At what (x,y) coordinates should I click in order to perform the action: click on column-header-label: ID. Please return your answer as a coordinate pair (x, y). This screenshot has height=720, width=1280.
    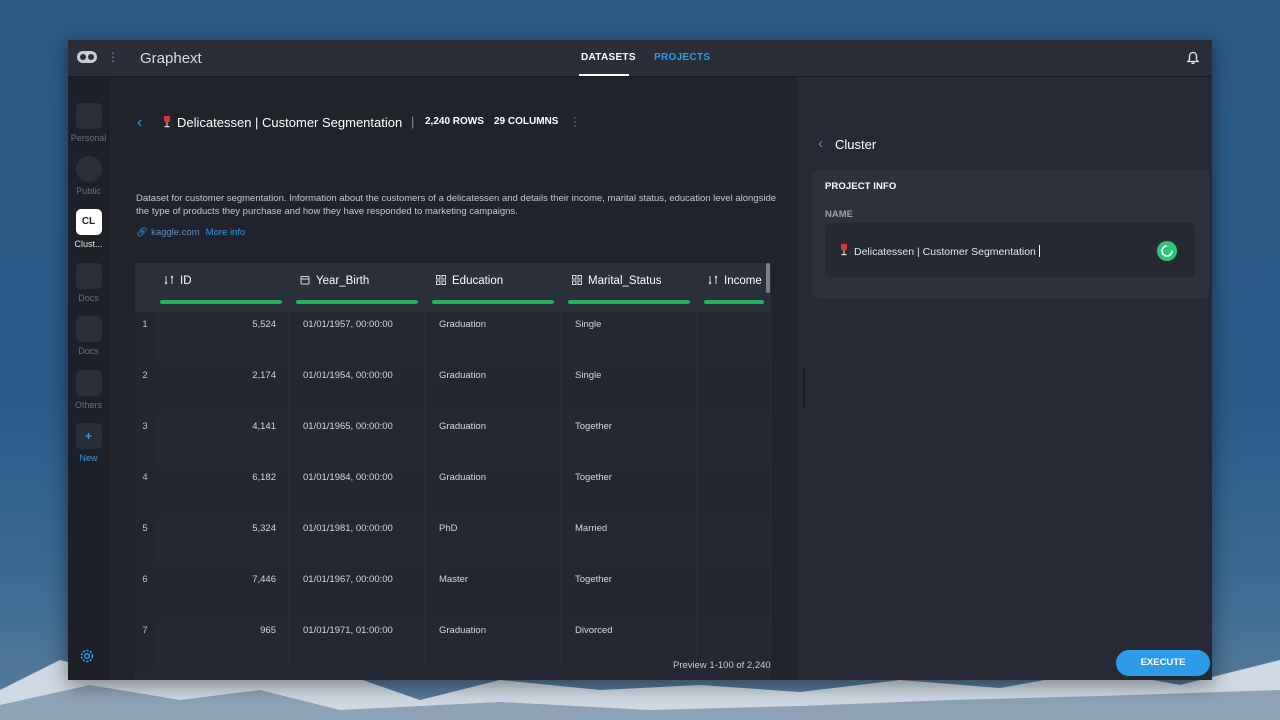
    Looking at the image, I should click on (186, 281).